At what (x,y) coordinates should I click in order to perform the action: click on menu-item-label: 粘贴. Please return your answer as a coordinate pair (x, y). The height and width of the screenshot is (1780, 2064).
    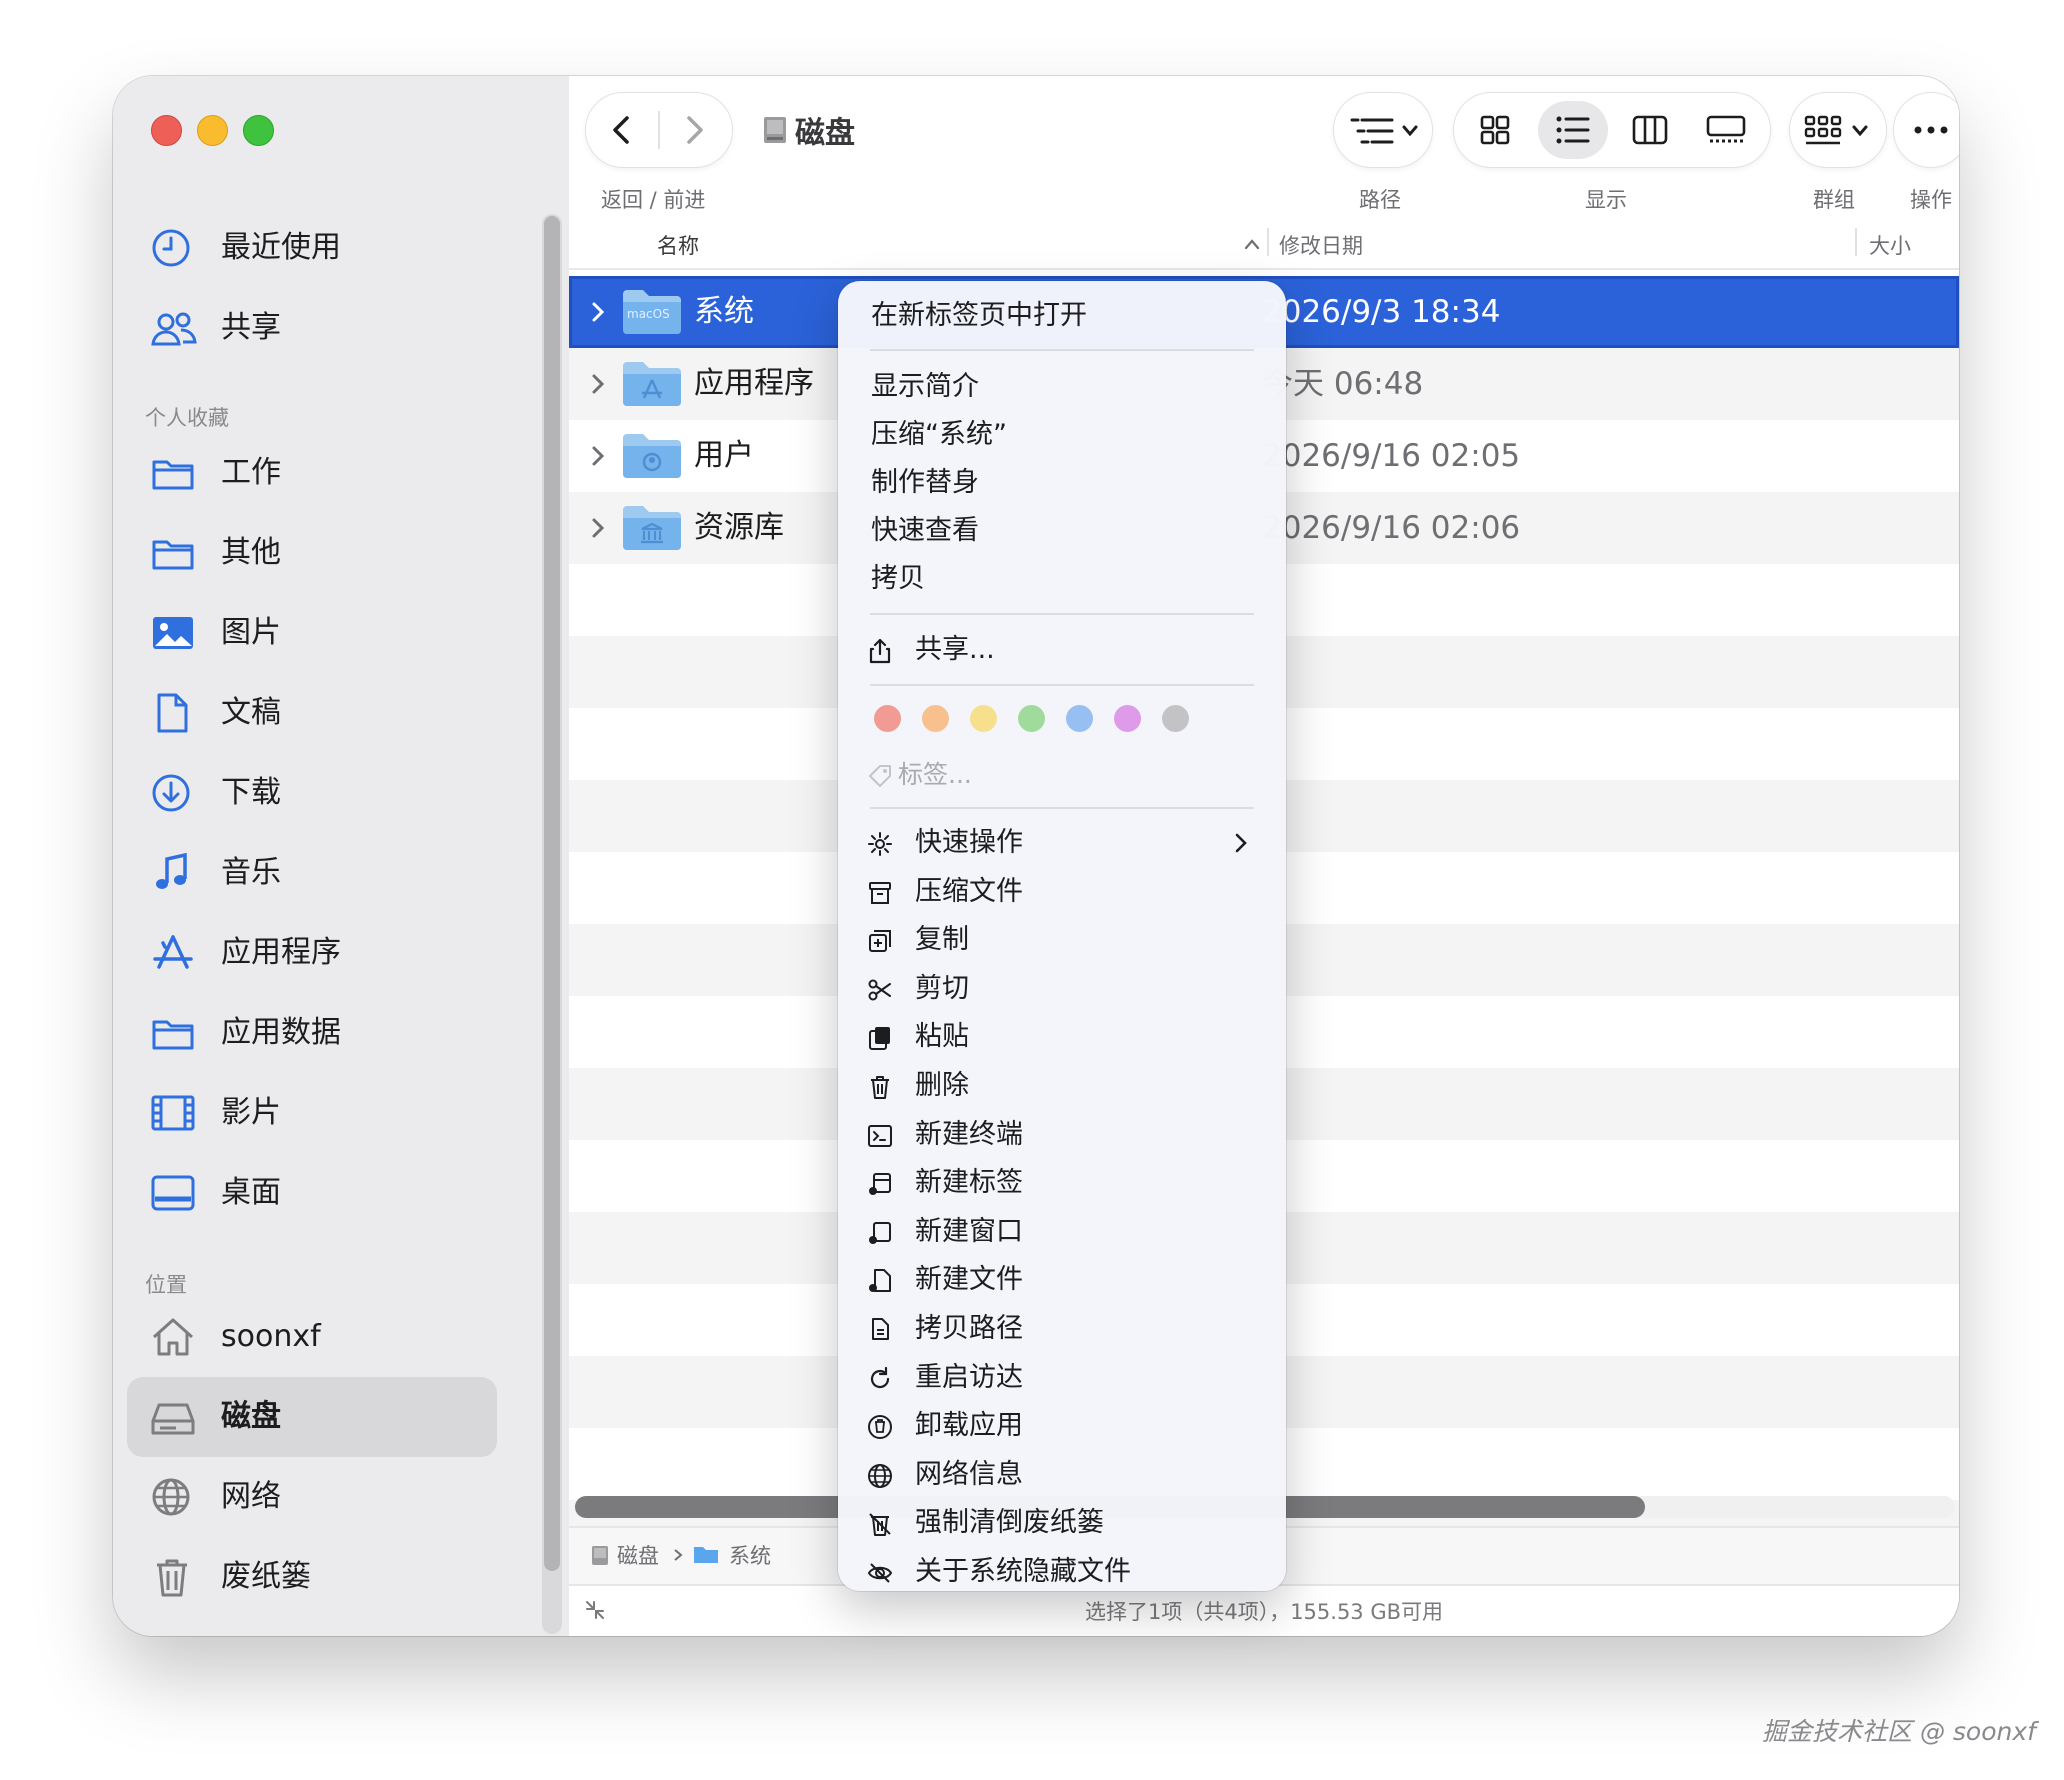
    Looking at the image, I should click on (942, 1037).